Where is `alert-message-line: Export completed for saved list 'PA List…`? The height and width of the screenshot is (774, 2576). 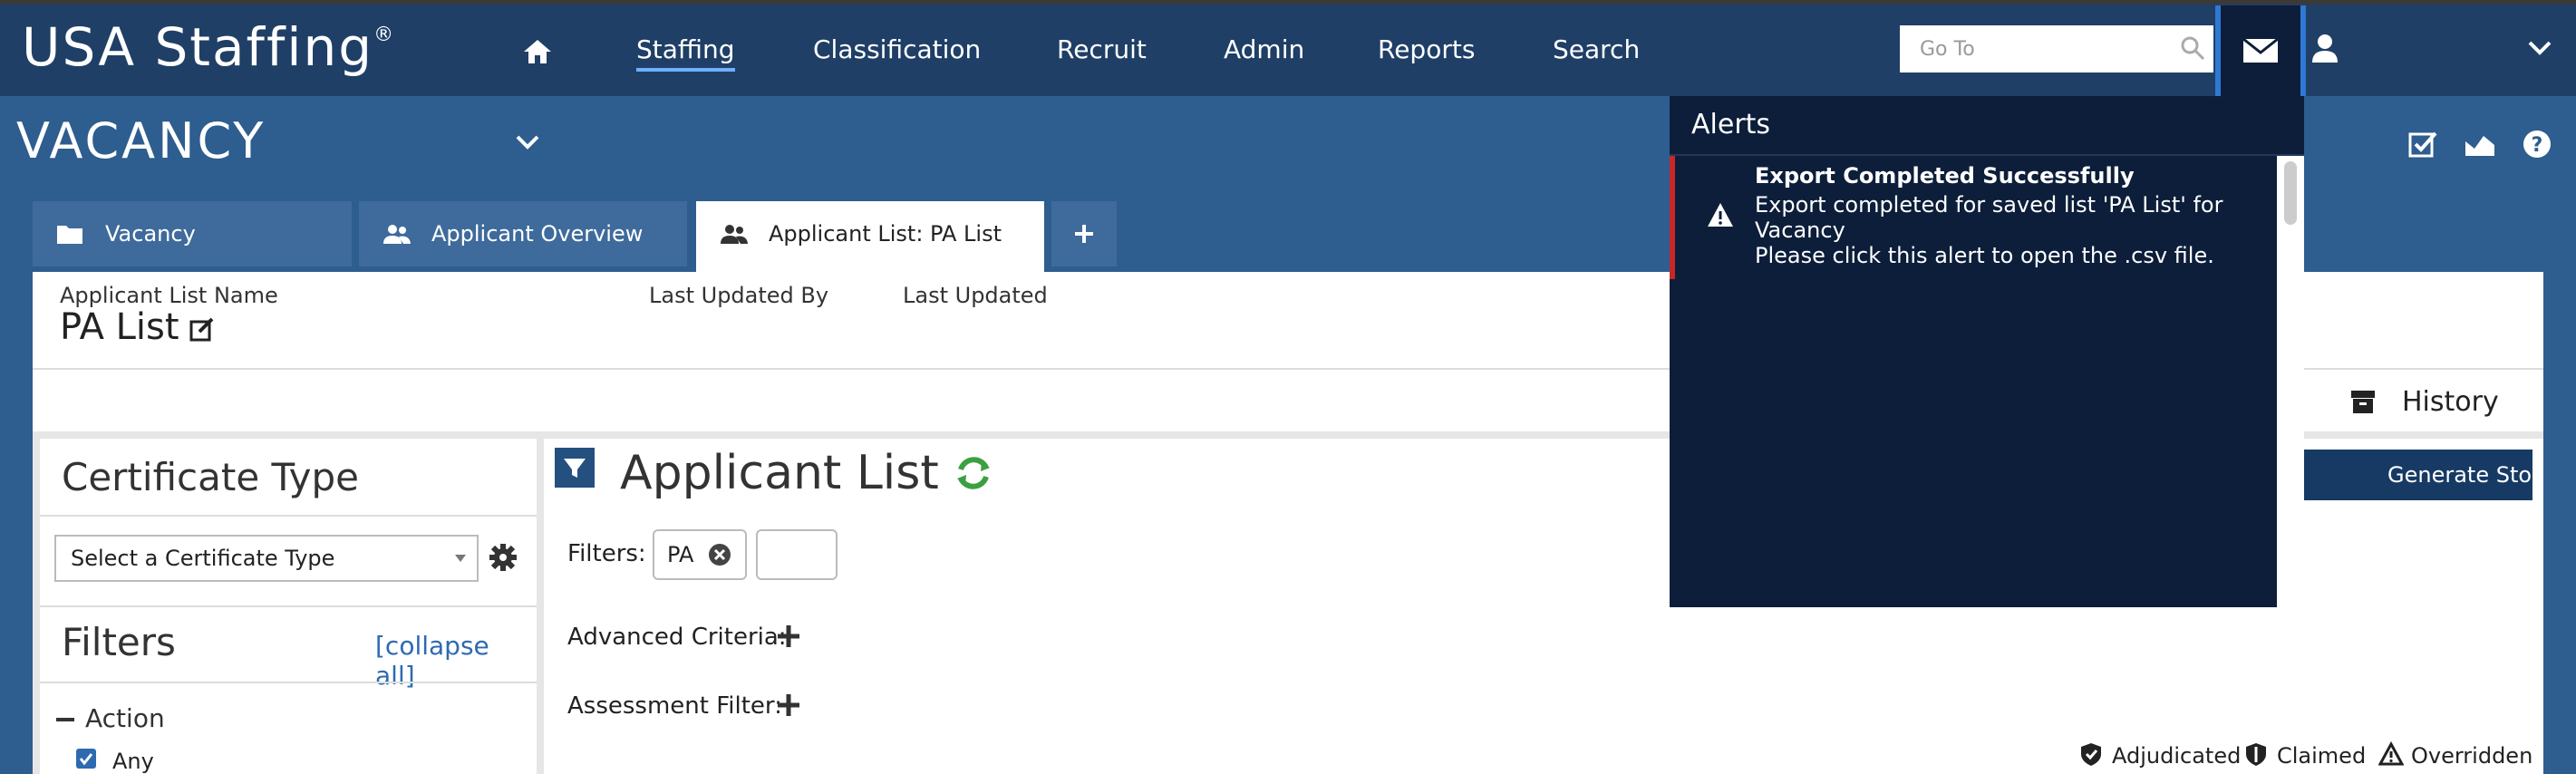 alert-message-line: Export completed for saved list 'PA List… is located at coordinates (1989, 205).